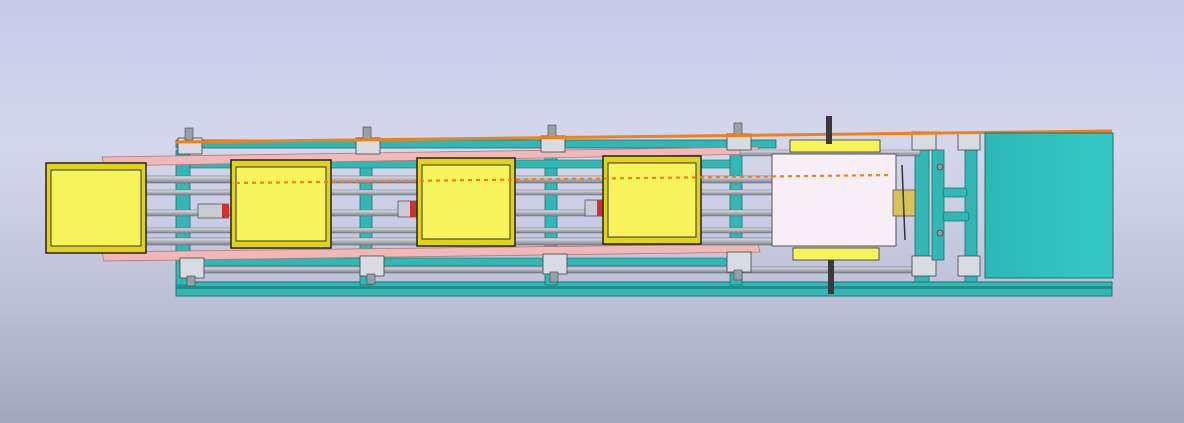 The height and width of the screenshot is (423, 1184). Describe the element at coordinates (831, 277) in the screenshot. I see `shaft-bottom` at that location.